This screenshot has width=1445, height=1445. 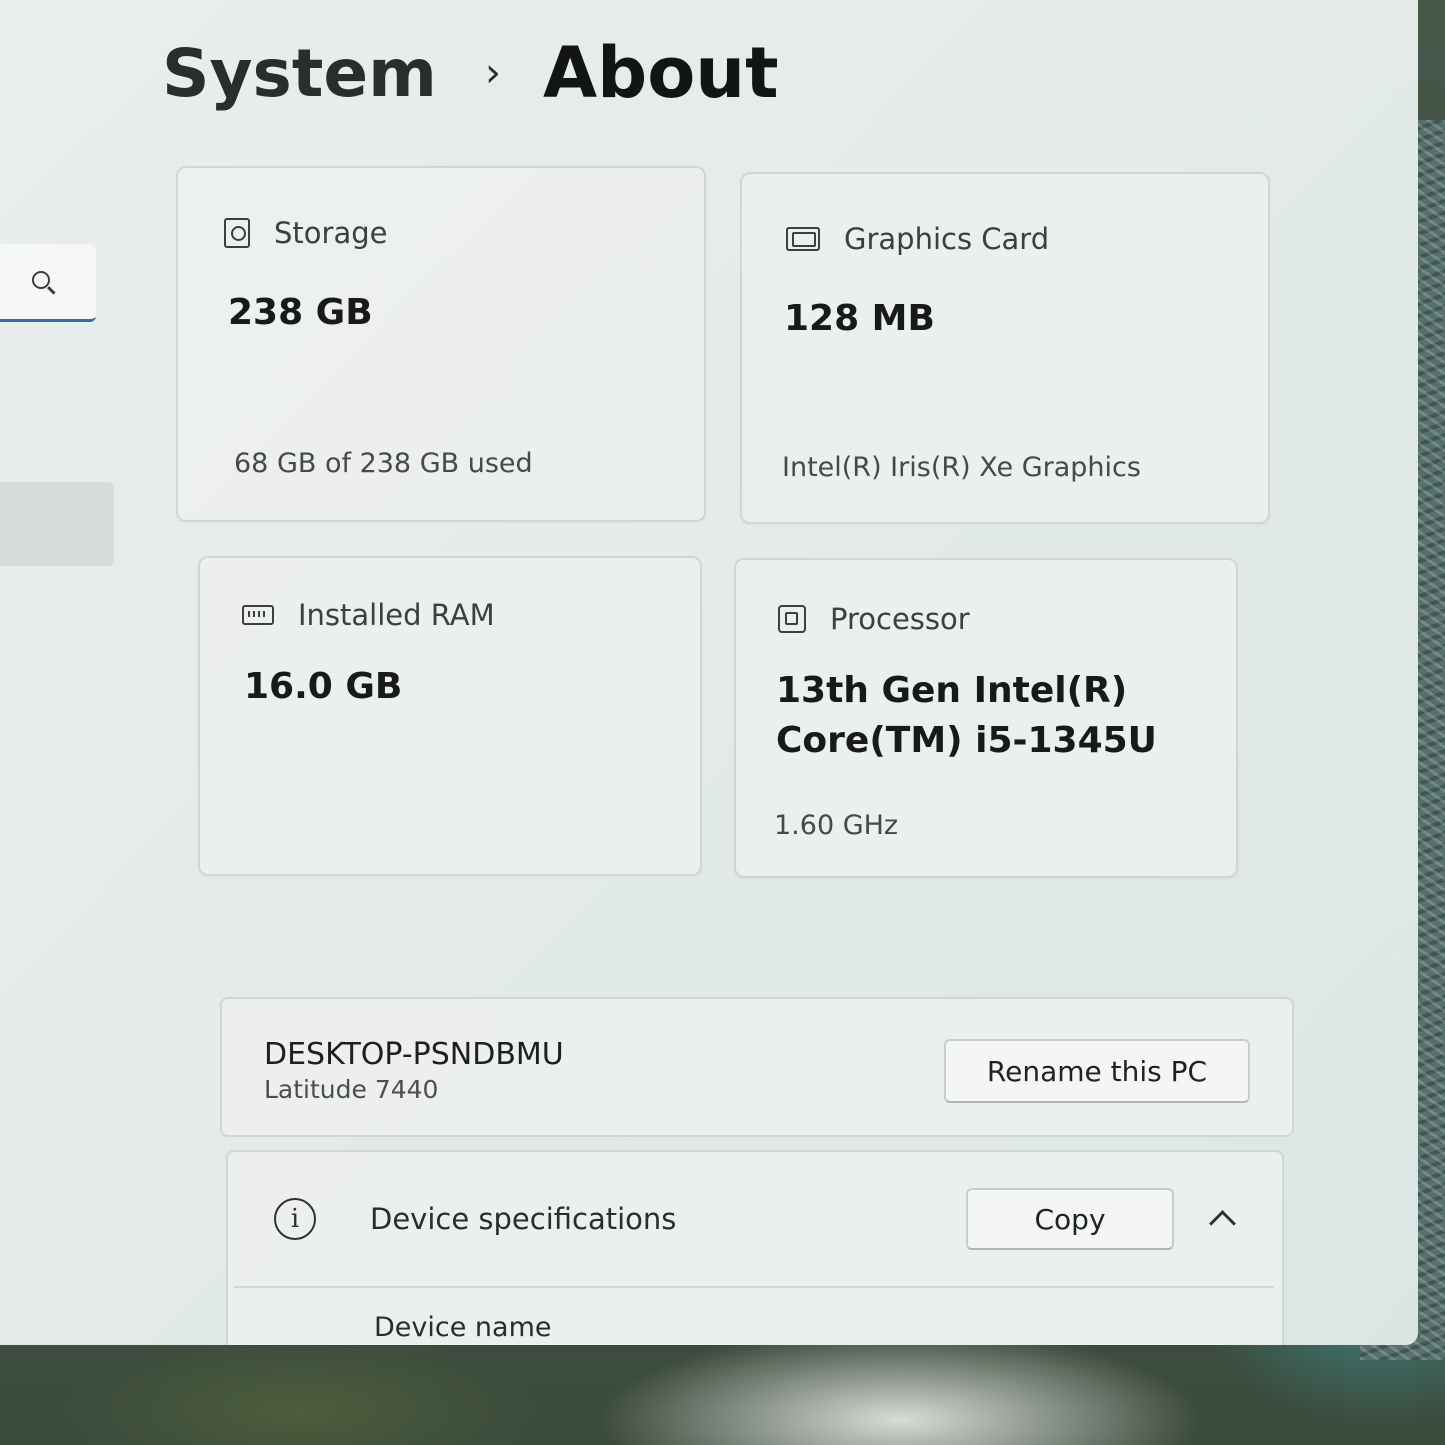 What do you see at coordinates (331, 233) in the screenshot?
I see `storage-title: Storage` at bounding box center [331, 233].